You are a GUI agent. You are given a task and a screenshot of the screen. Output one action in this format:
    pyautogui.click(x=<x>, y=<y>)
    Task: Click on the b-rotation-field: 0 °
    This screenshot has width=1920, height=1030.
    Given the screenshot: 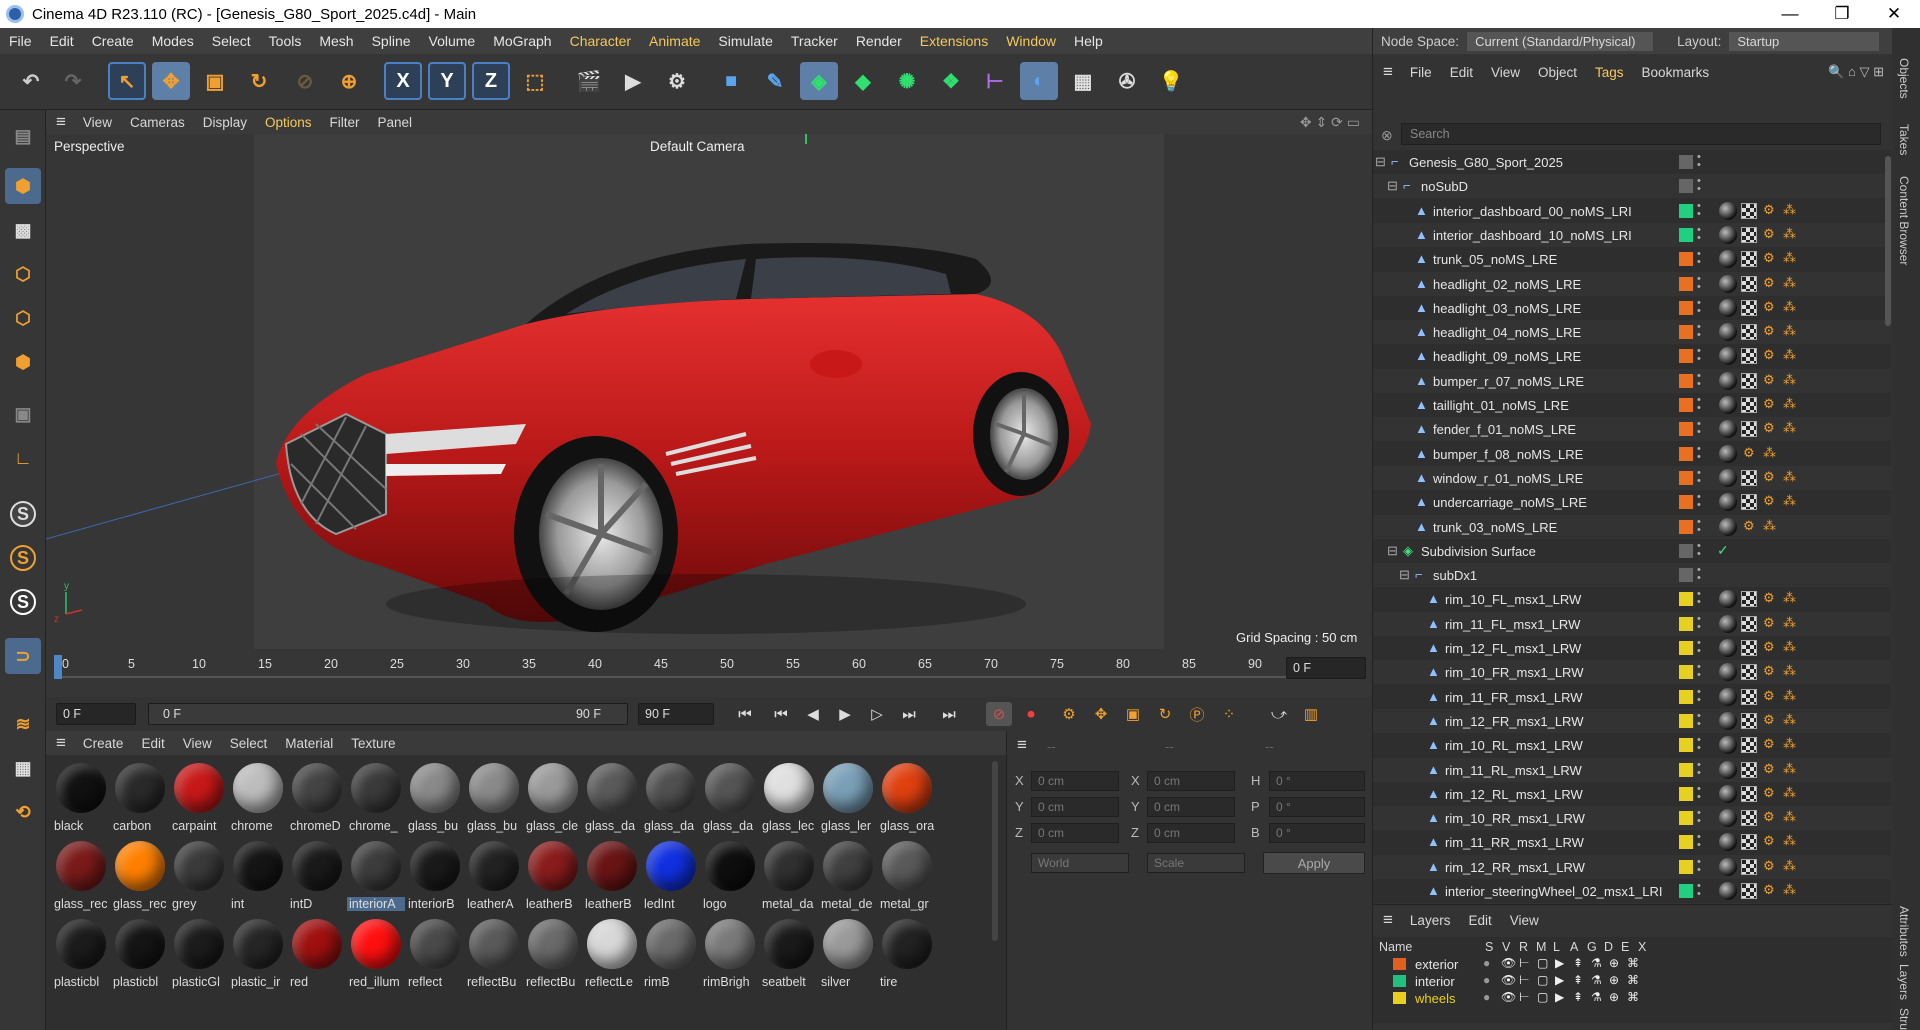 What is the action you would take?
    pyautogui.click(x=1317, y=833)
    